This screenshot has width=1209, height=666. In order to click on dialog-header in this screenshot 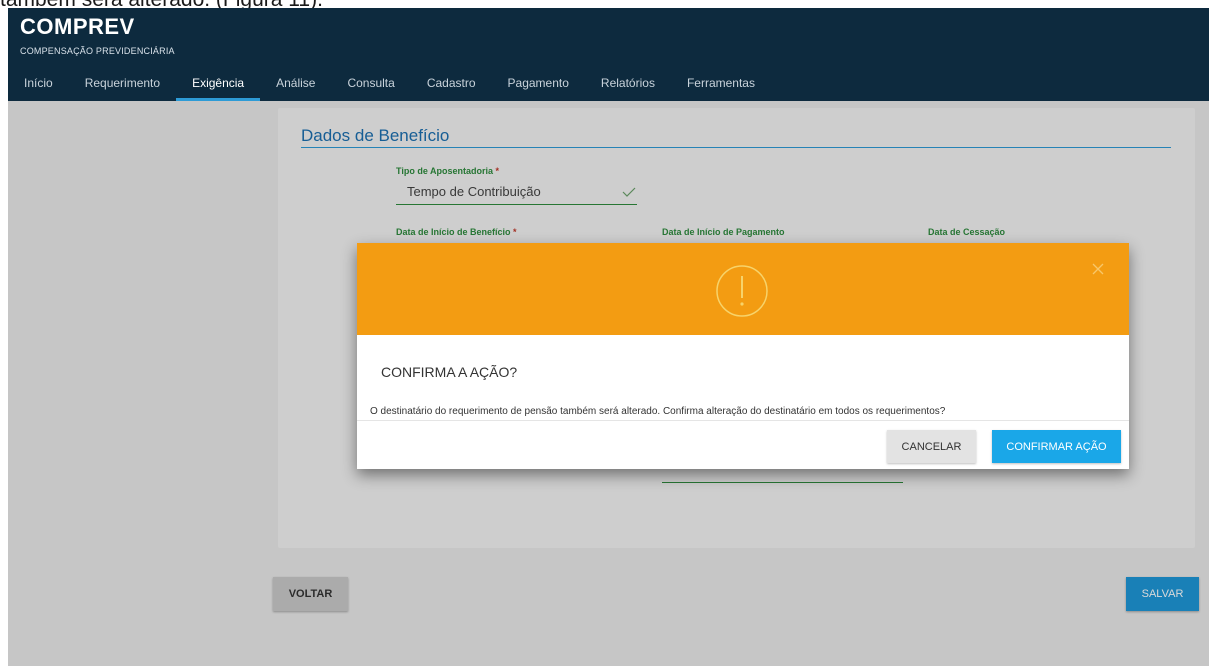, I will do `click(743, 289)`.